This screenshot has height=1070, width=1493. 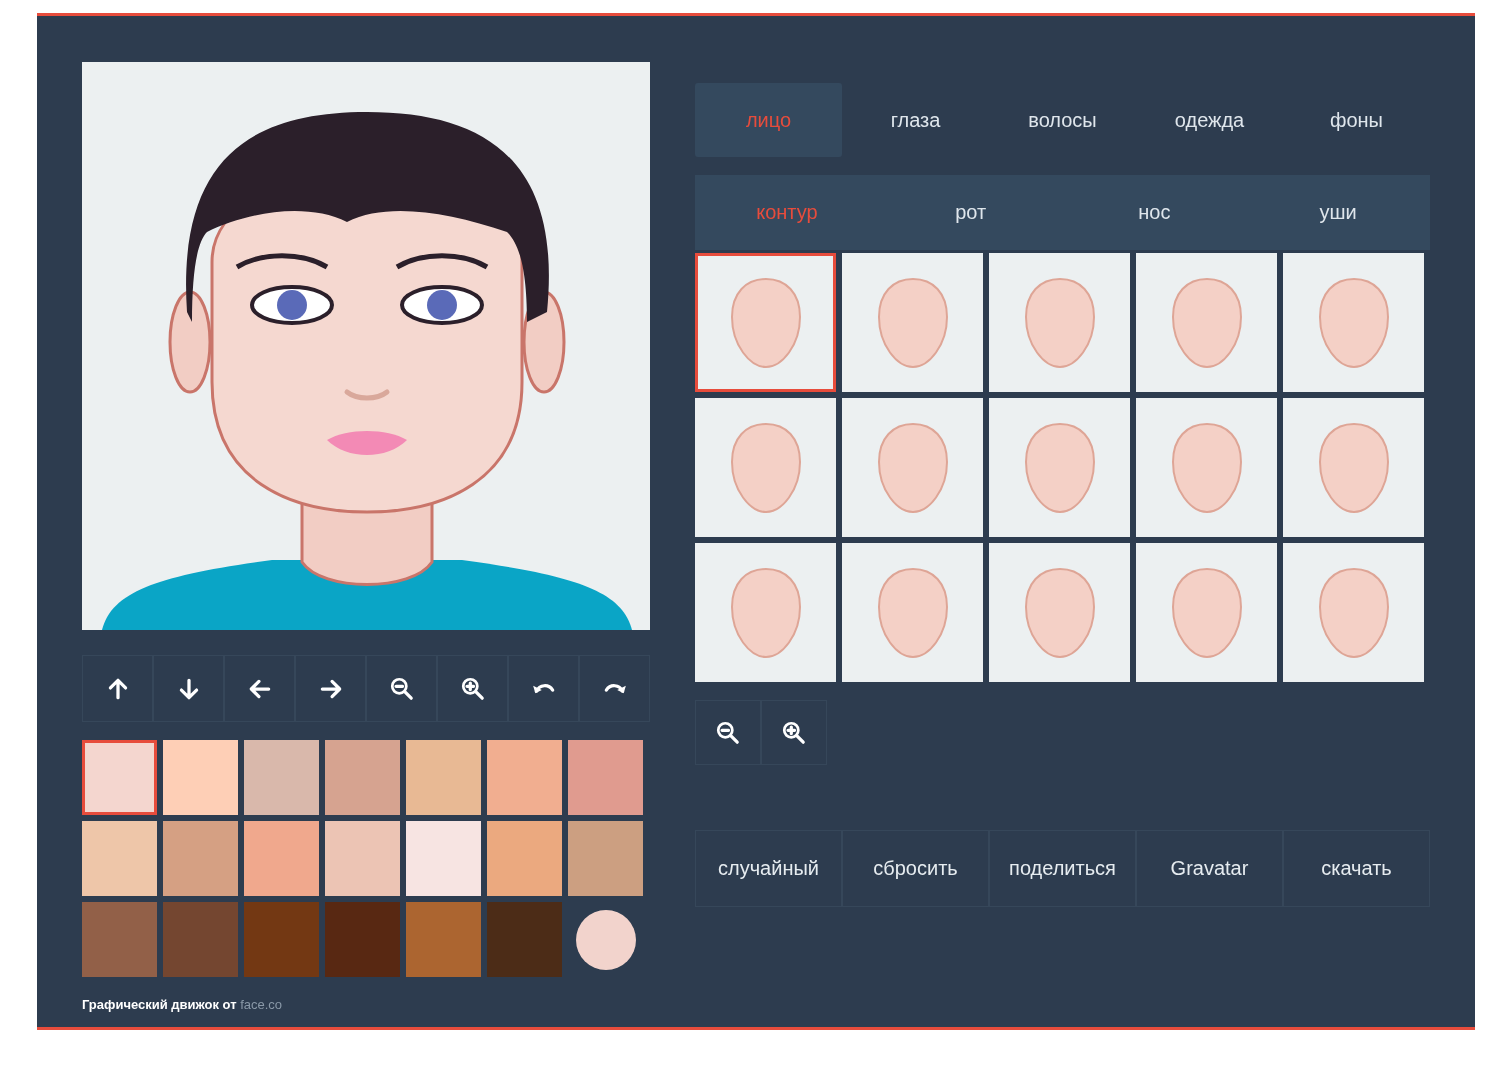 What do you see at coordinates (970, 212) in the screenshot?
I see `subcategory-tab: рот` at bounding box center [970, 212].